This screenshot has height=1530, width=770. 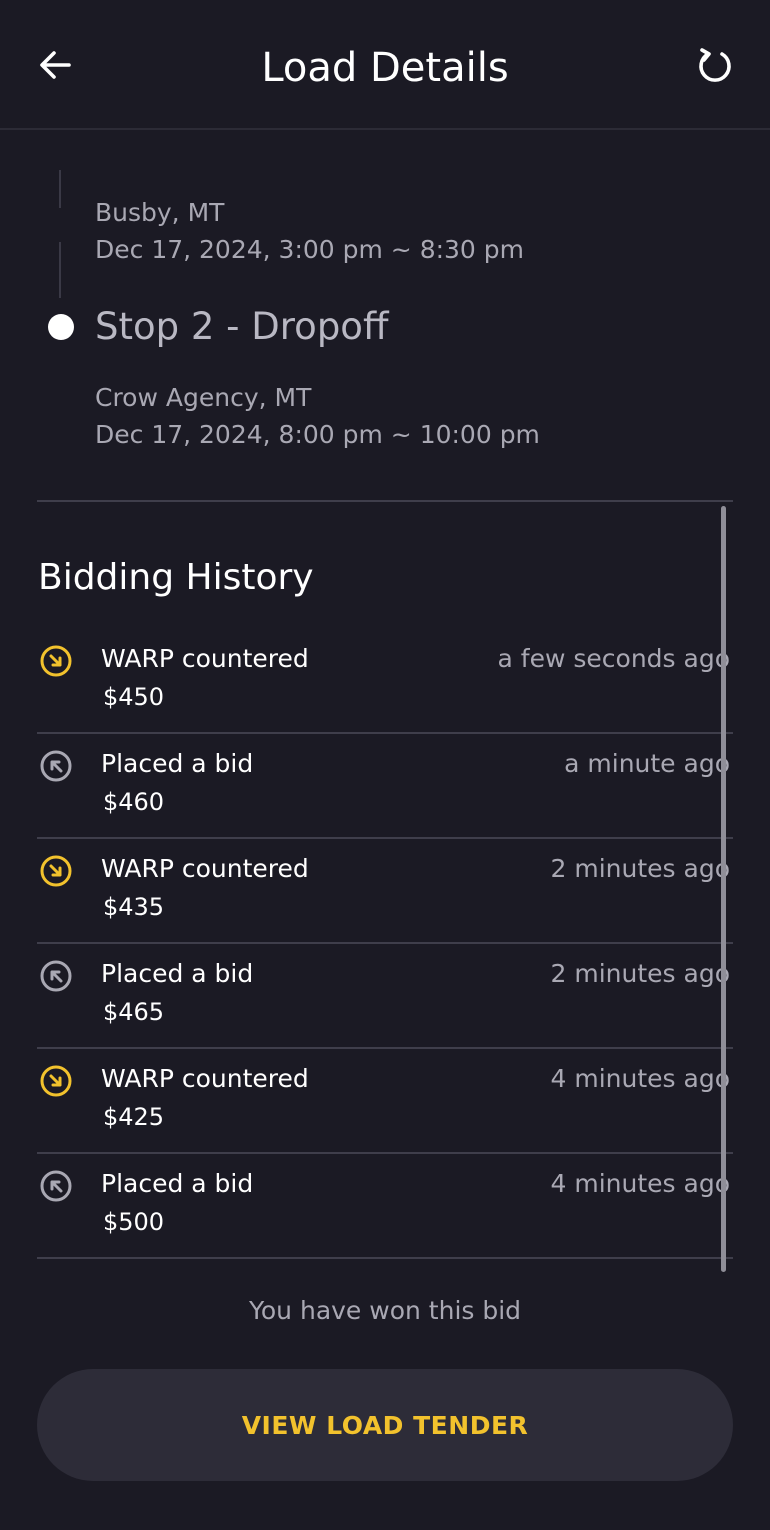 I want to click on stop-2-title: Stop 2 - Dropoff, so click(x=242, y=326).